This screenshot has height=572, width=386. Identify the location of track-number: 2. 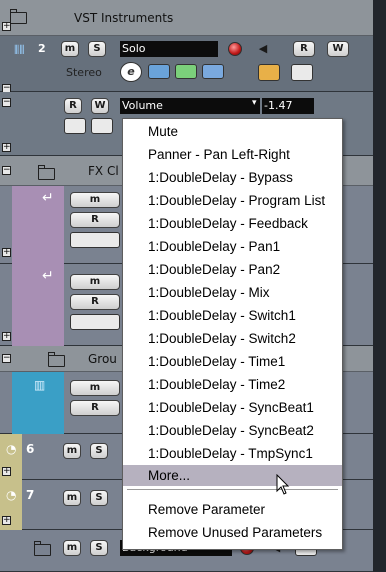
(42, 48).